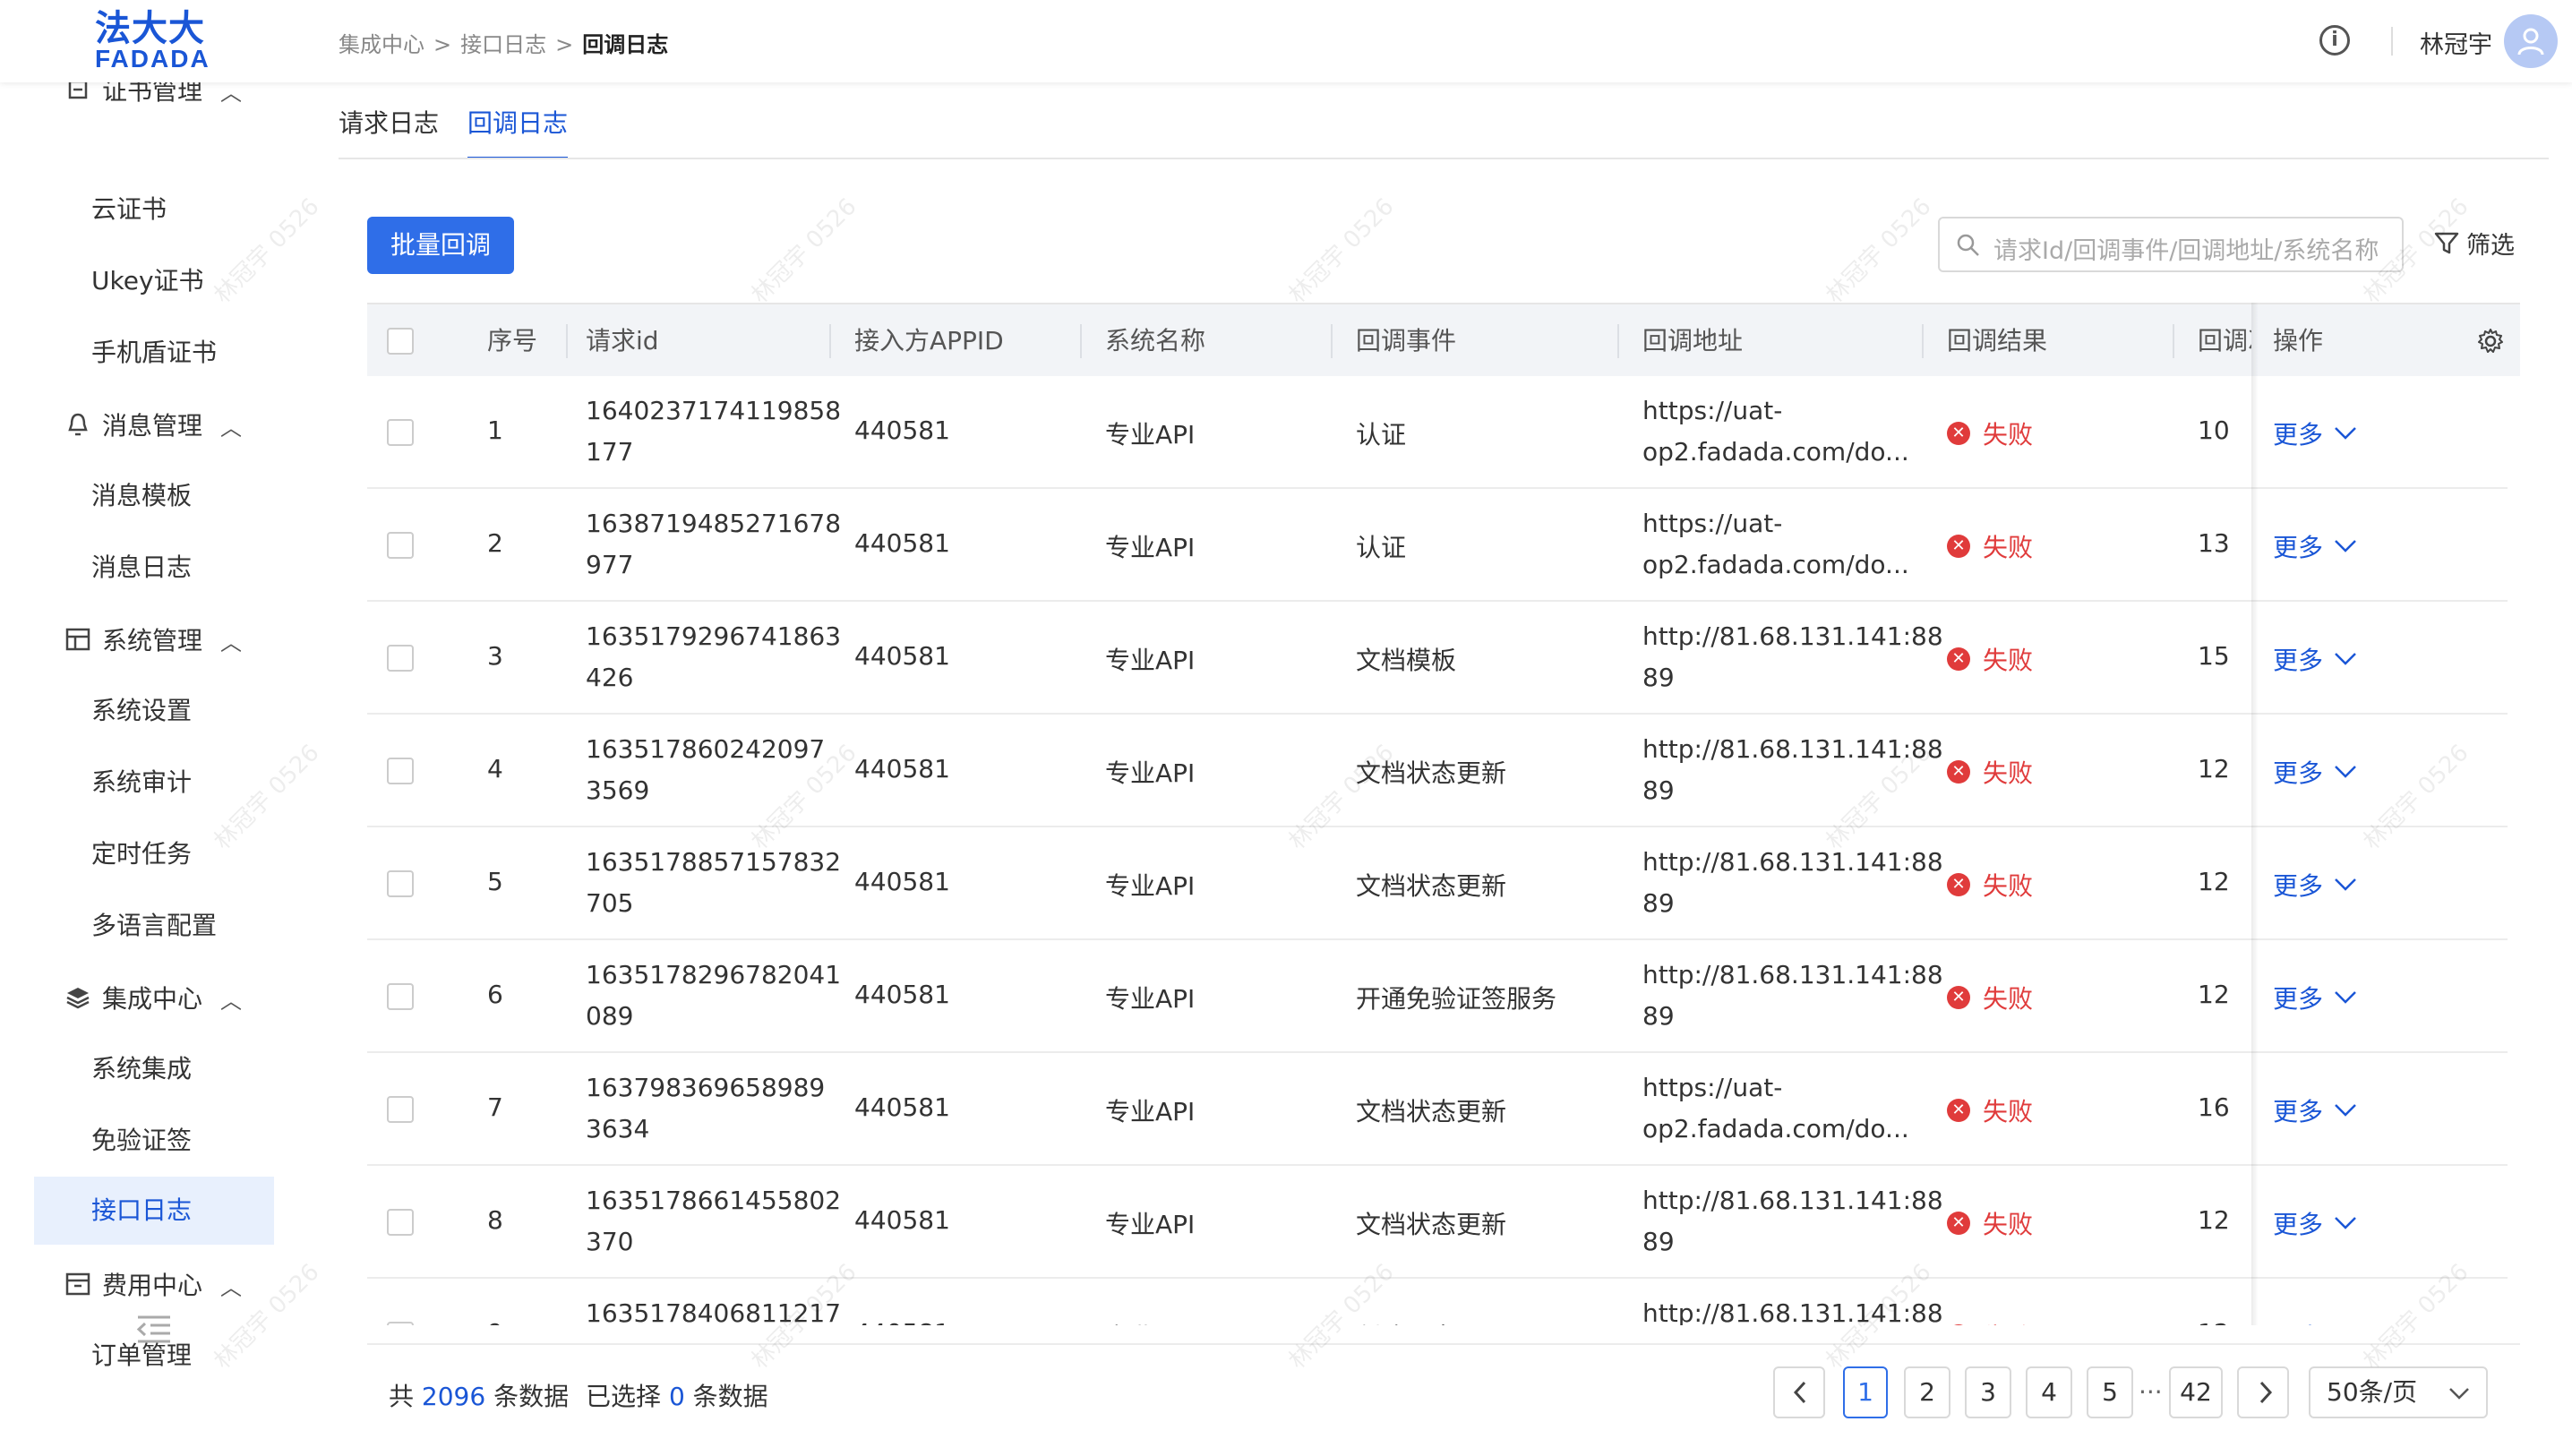 The image size is (2572, 1456). Describe the element at coordinates (2196, 1392) in the screenshot. I see `page-button-42: 42` at that location.